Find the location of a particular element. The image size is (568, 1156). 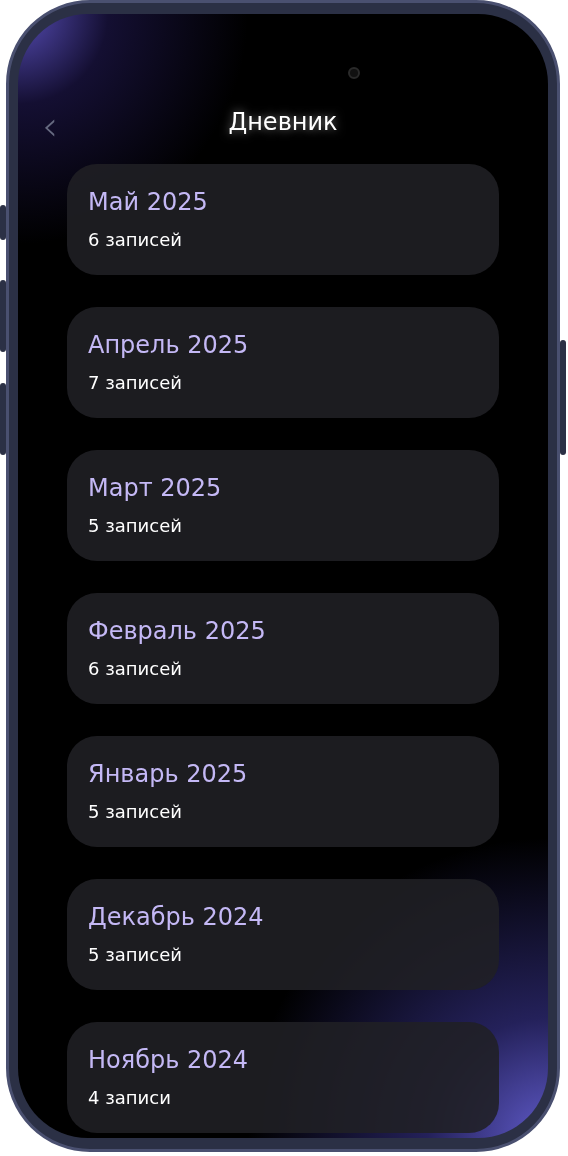

month-card: Январь 2025 5 записей is located at coordinates (283, 791).